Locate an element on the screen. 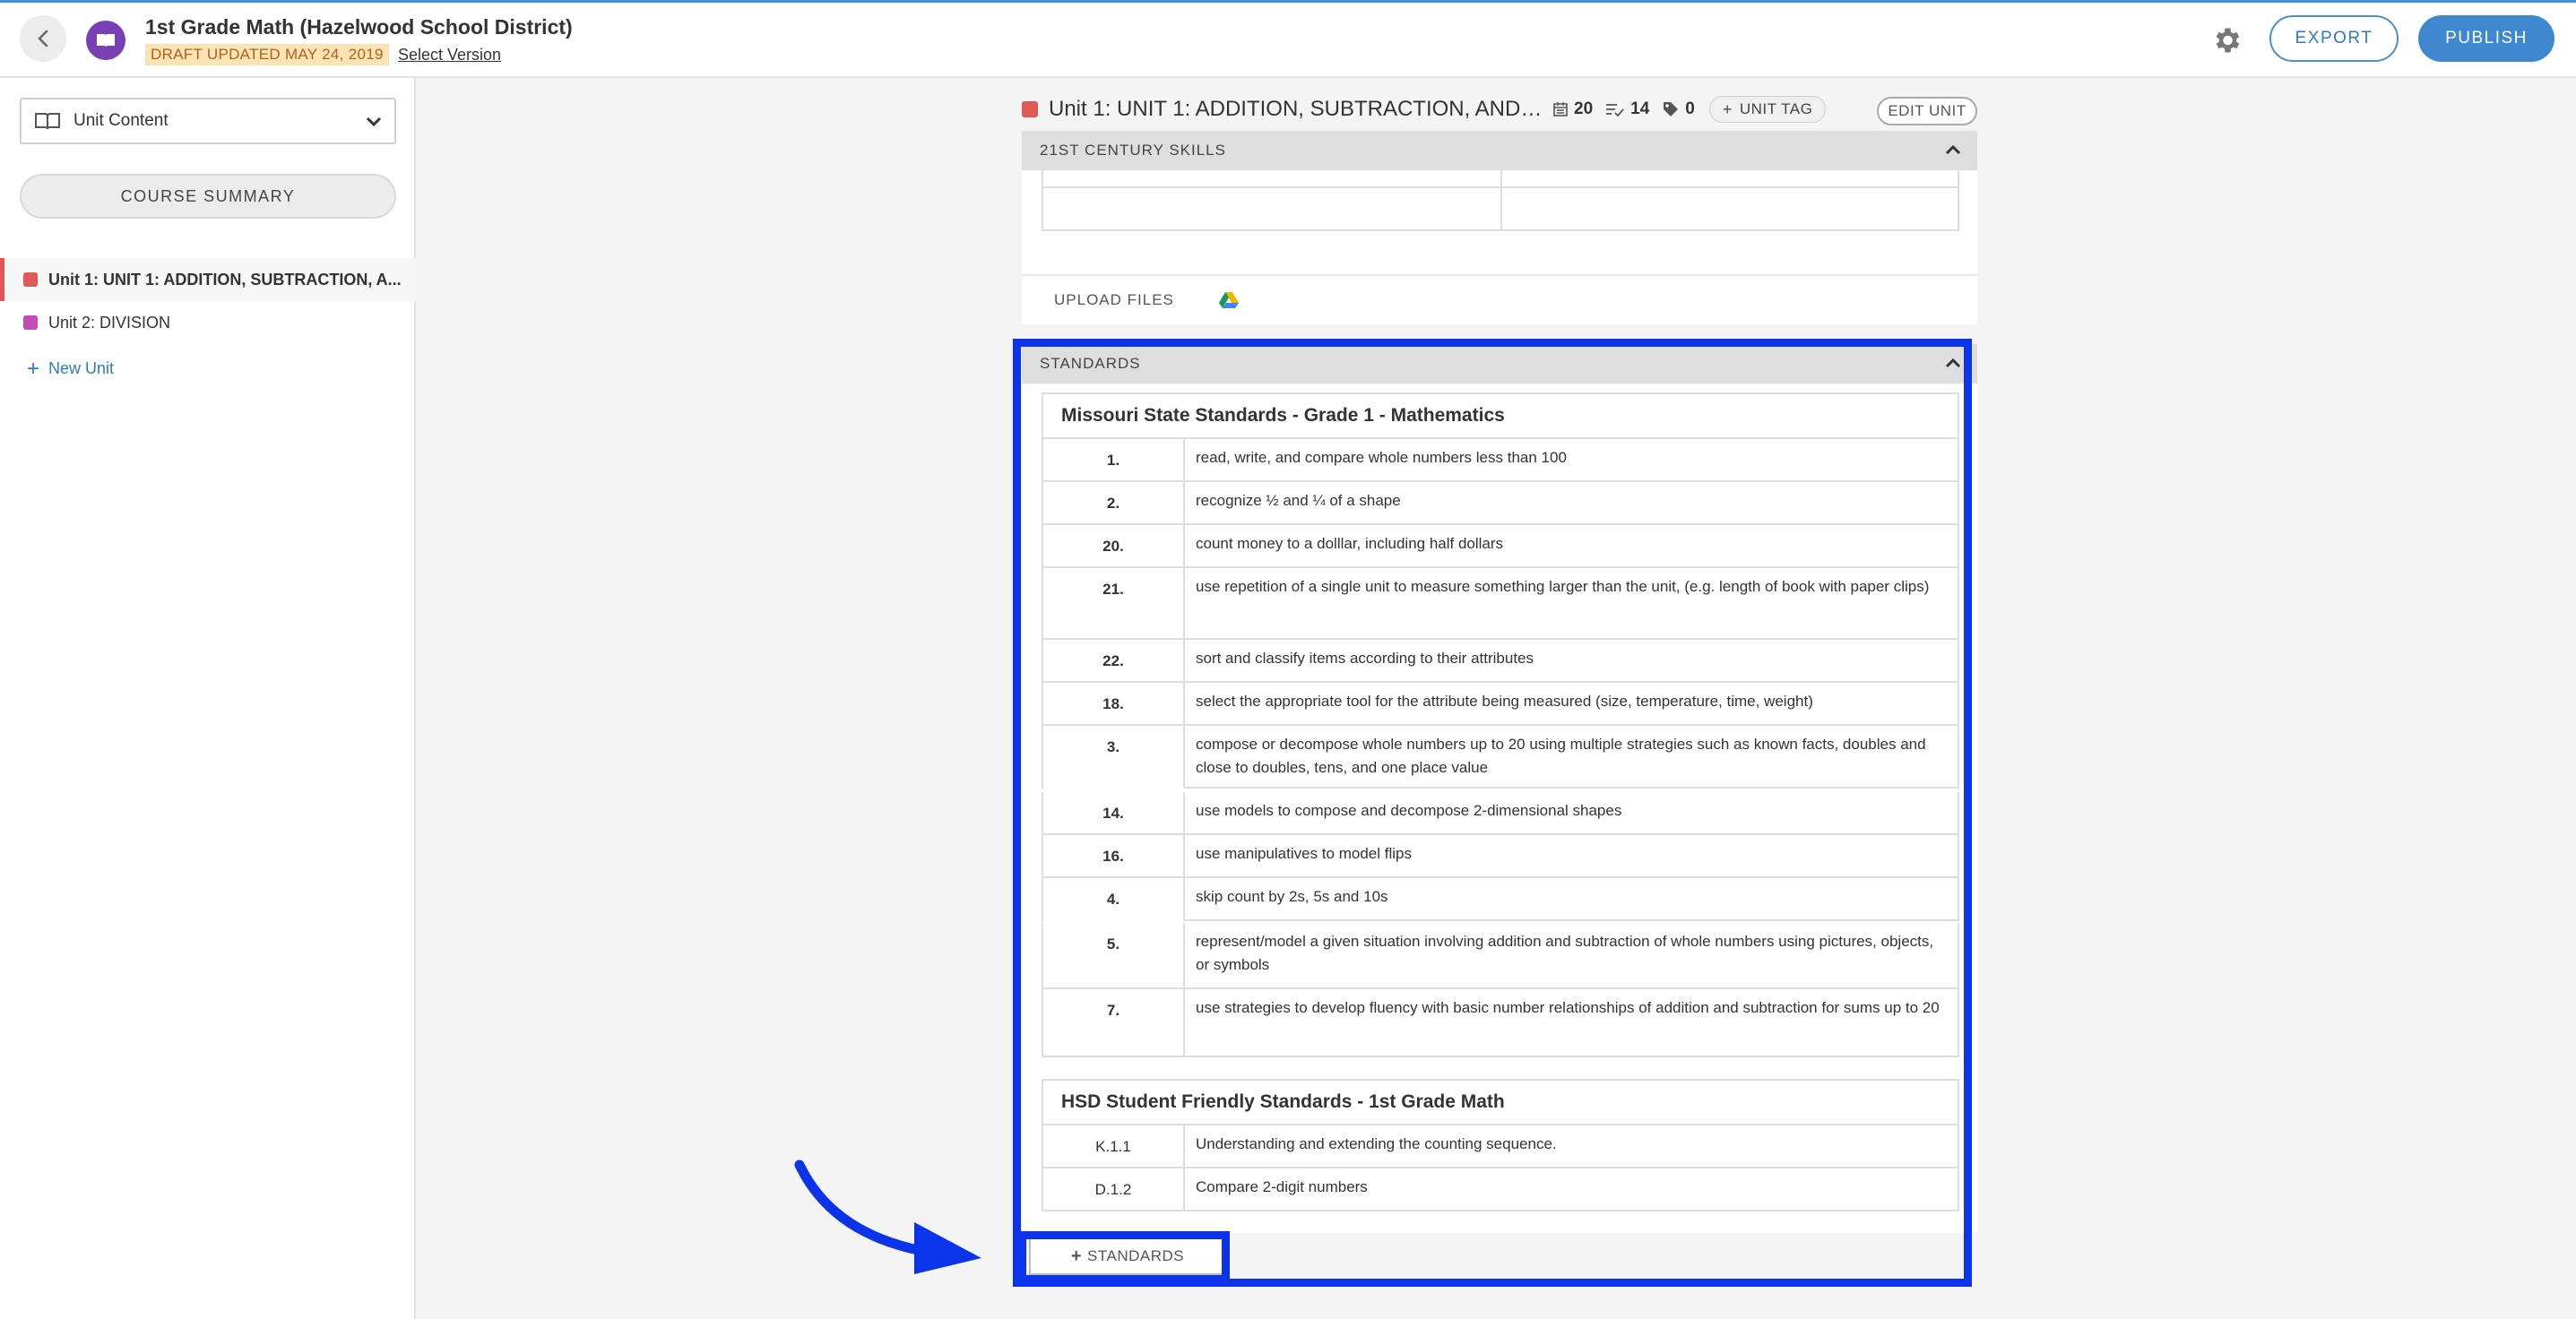 This screenshot has height=1319, width=2576. unit-content-dropdown: Unit Content is located at coordinates (208, 121).